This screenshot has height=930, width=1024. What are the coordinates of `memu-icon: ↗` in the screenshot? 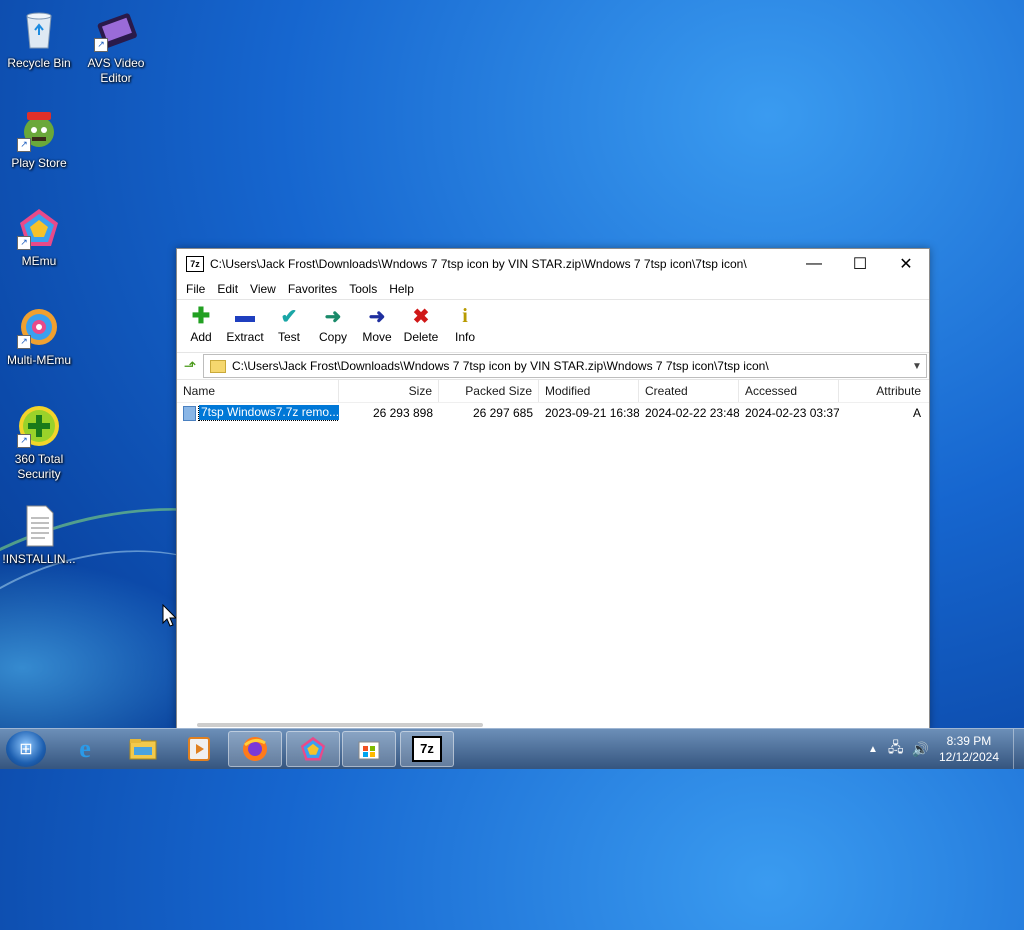 It's located at (39, 228).